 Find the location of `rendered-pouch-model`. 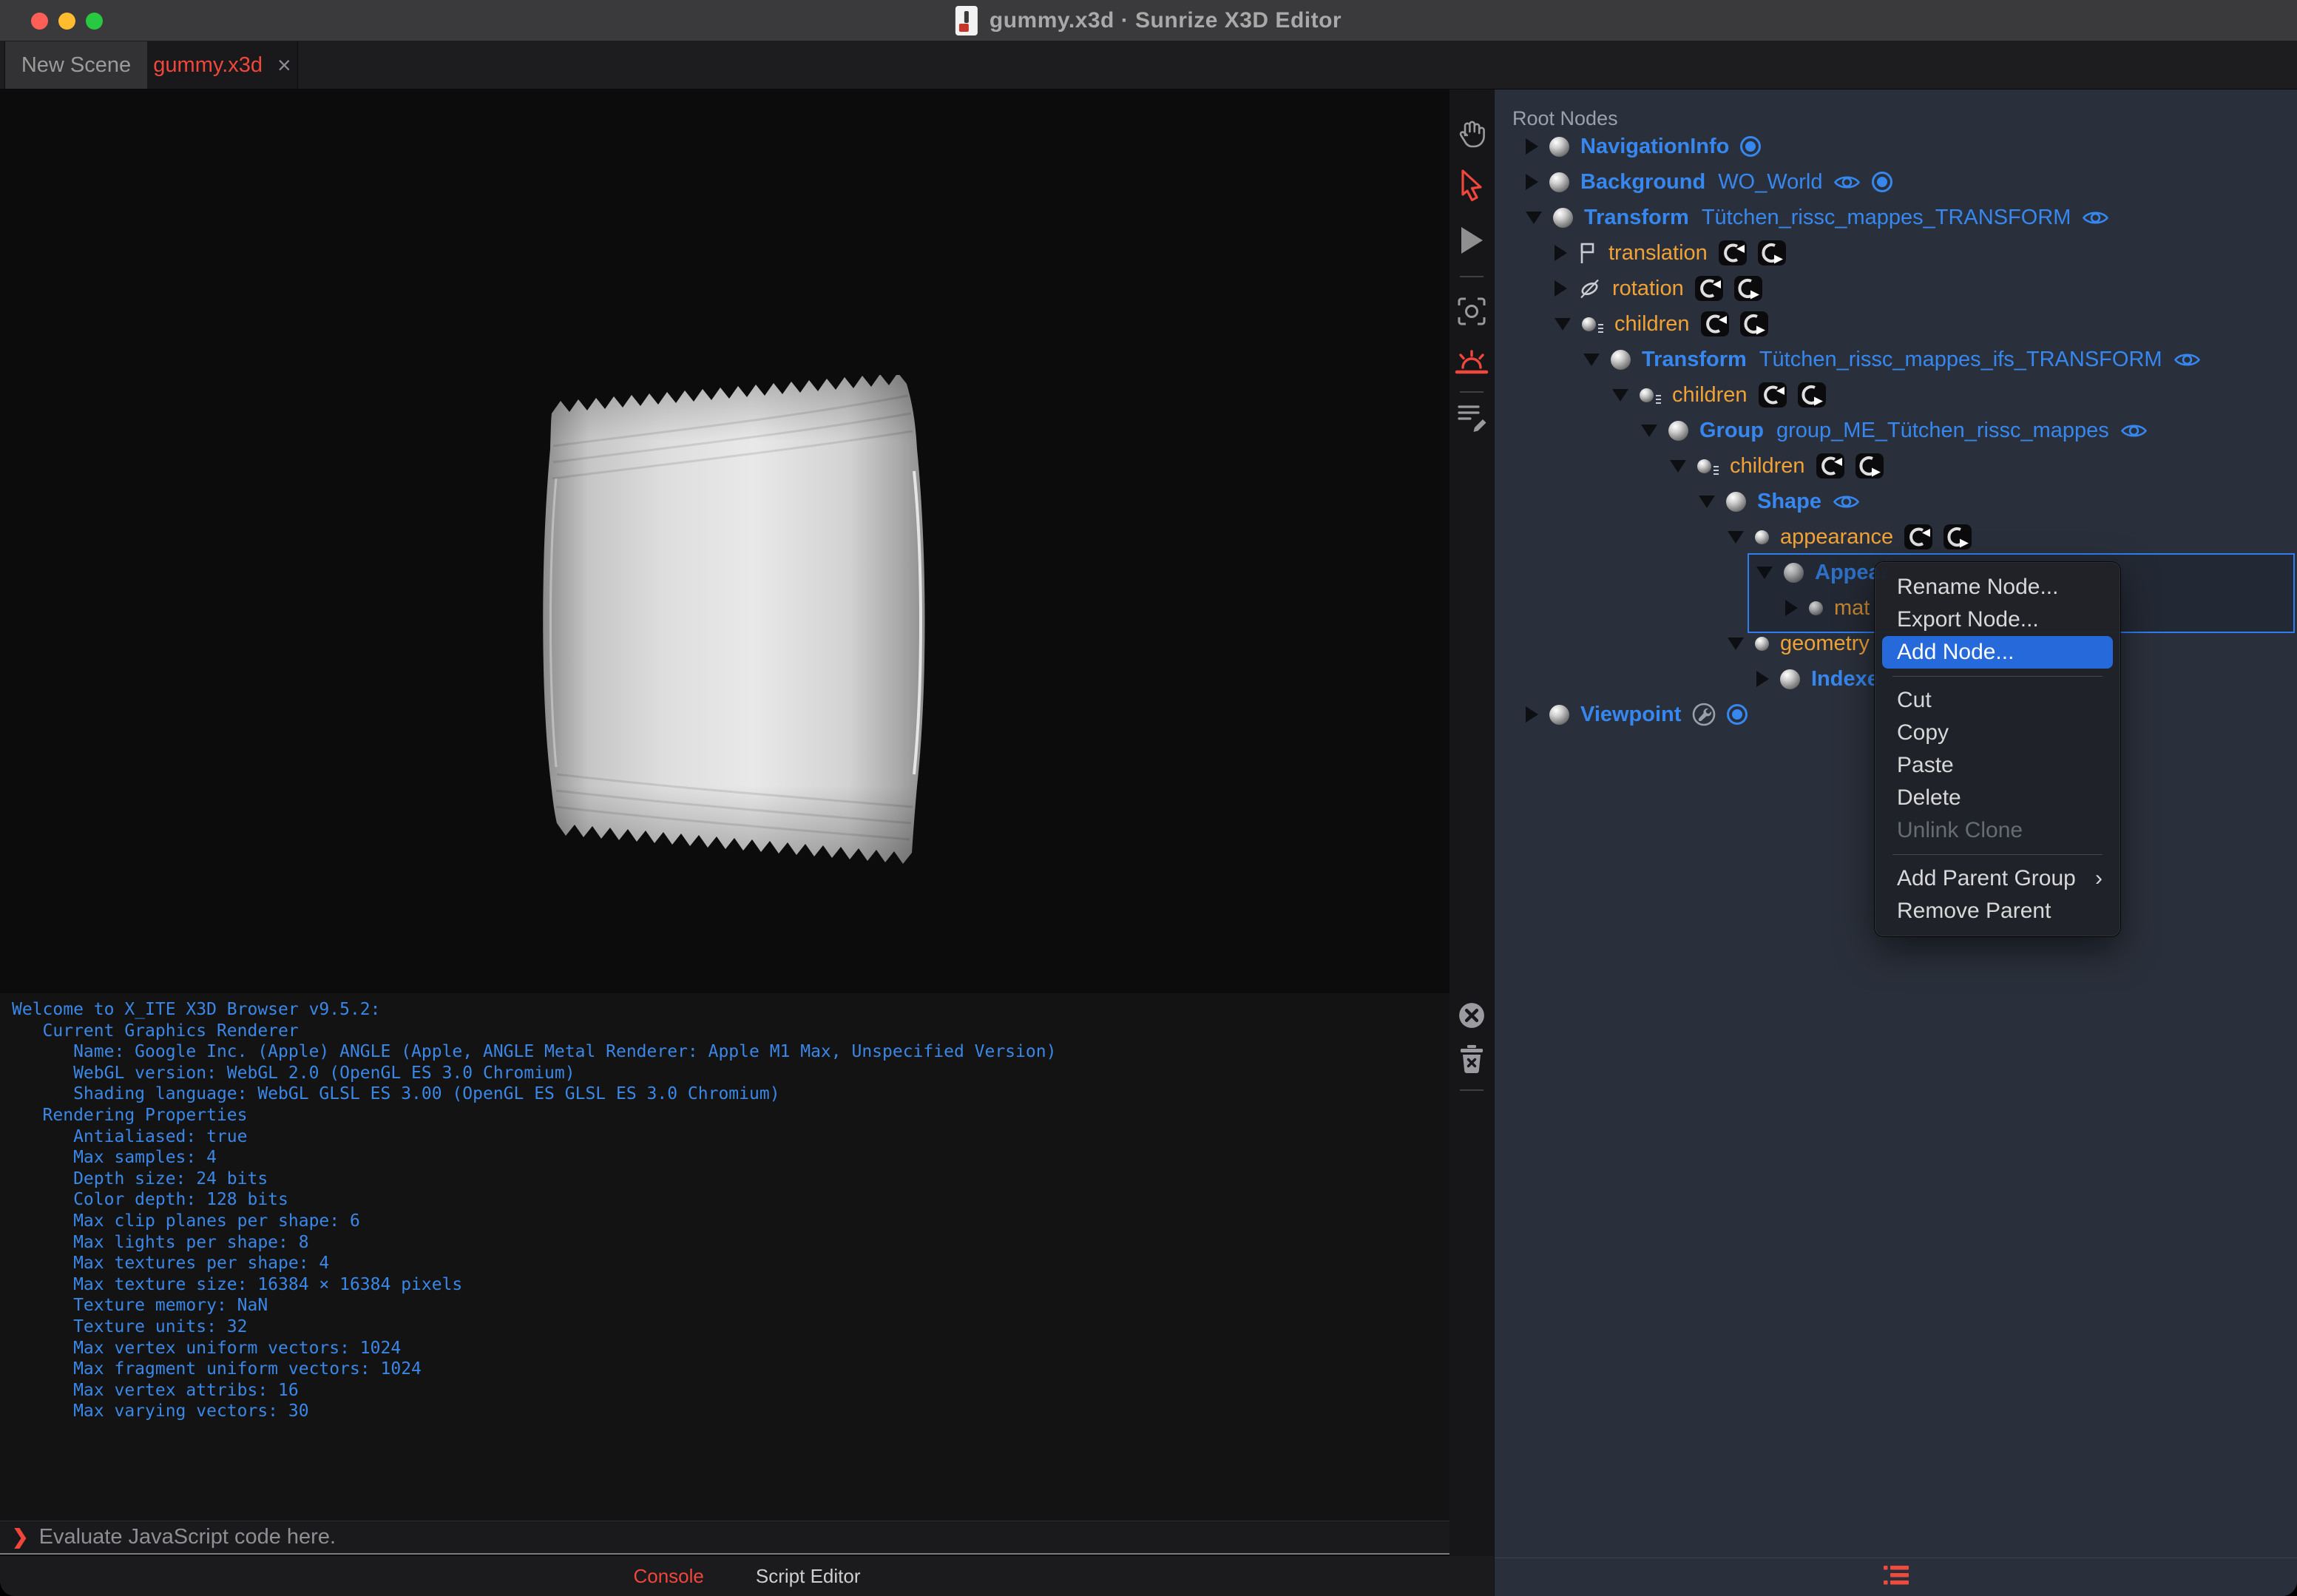

rendered-pouch-model is located at coordinates (734, 619).